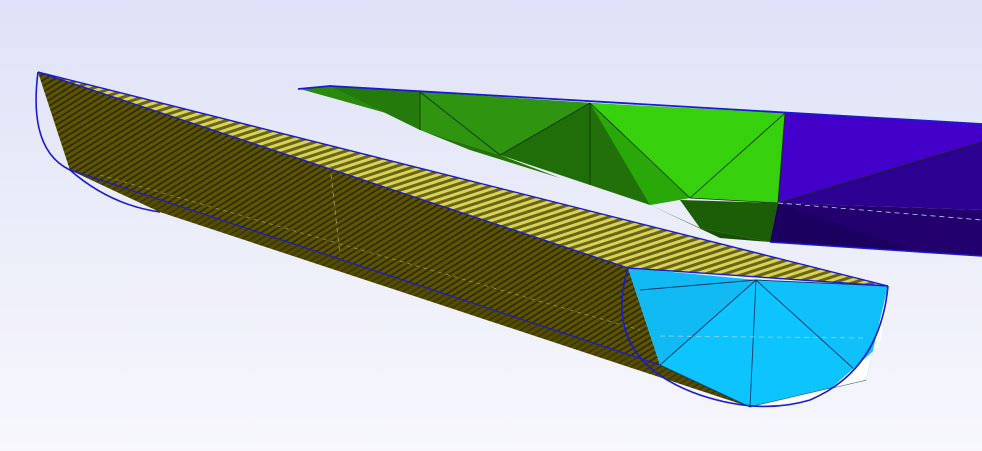 The width and height of the screenshot is (982, 451). What do you see at coordinates (755, 337) in the screenshot?
I see `cyan-end-cap` at bounding box center [755, 337].